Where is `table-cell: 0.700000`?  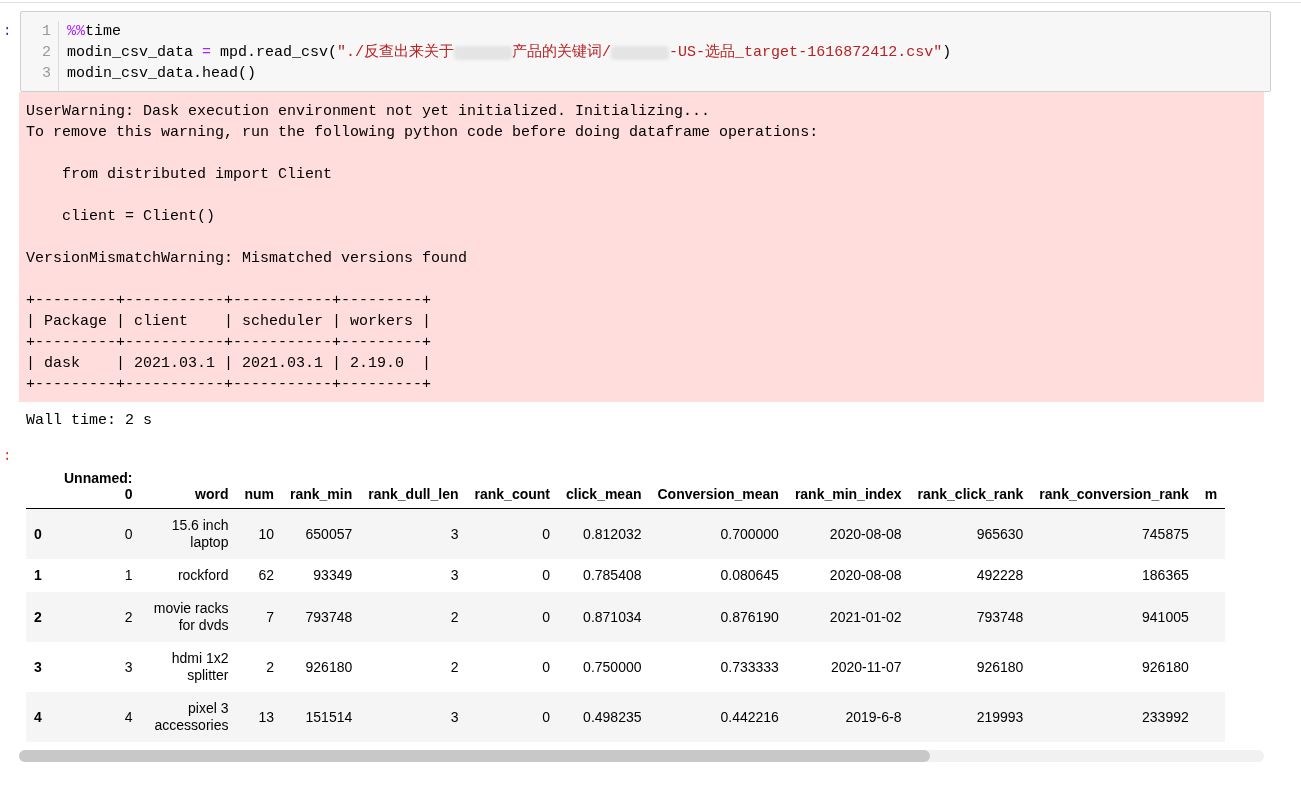
table-cell: 0.700000 is located at coordinates (718, 533).